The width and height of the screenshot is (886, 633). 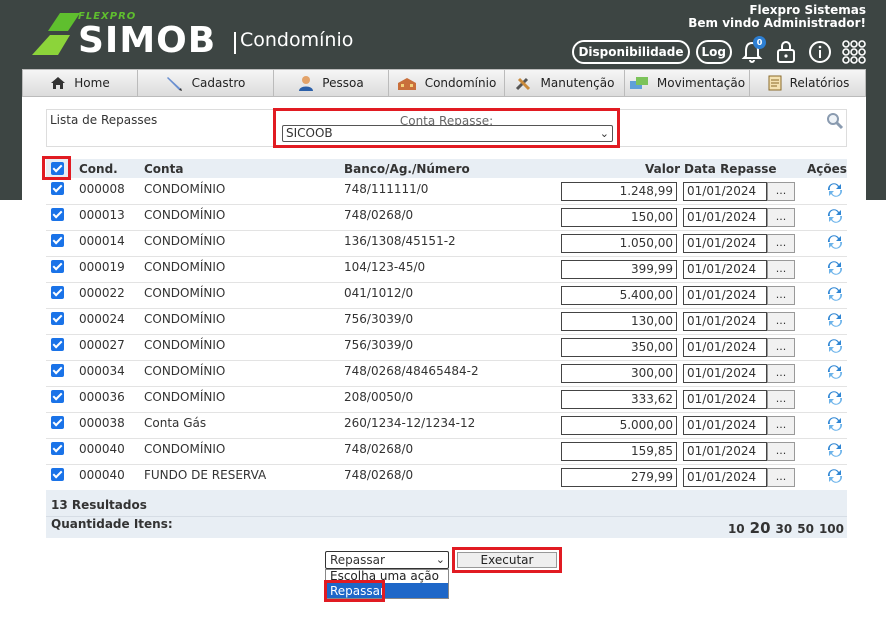 What do you see at coordinates (631, 52) in the screenshot?
I see `availability-button: Disponibilidade` at bounding box center [631, 52].